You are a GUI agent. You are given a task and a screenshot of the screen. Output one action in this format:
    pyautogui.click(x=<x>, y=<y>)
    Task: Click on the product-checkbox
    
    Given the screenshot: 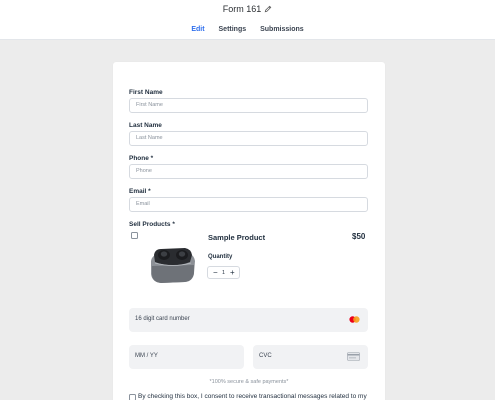 What is the action you would take?
    pyautogui.click(x=134, y=235)
    